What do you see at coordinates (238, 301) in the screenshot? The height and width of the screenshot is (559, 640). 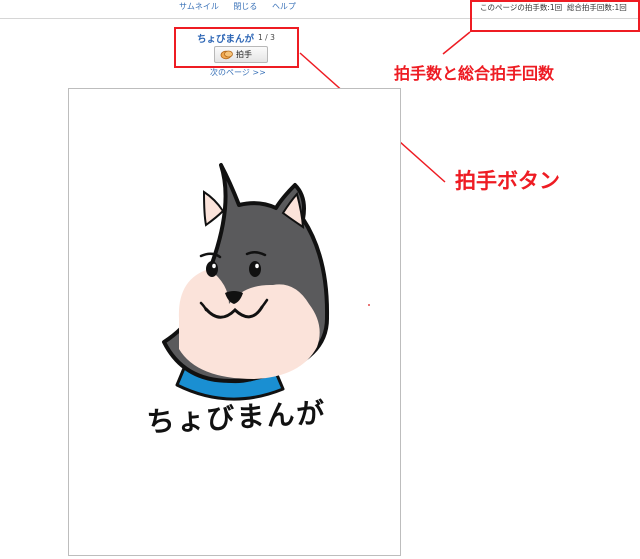 I see `dog-illustration: ちょびまんが` at bounding box center [238, 301].